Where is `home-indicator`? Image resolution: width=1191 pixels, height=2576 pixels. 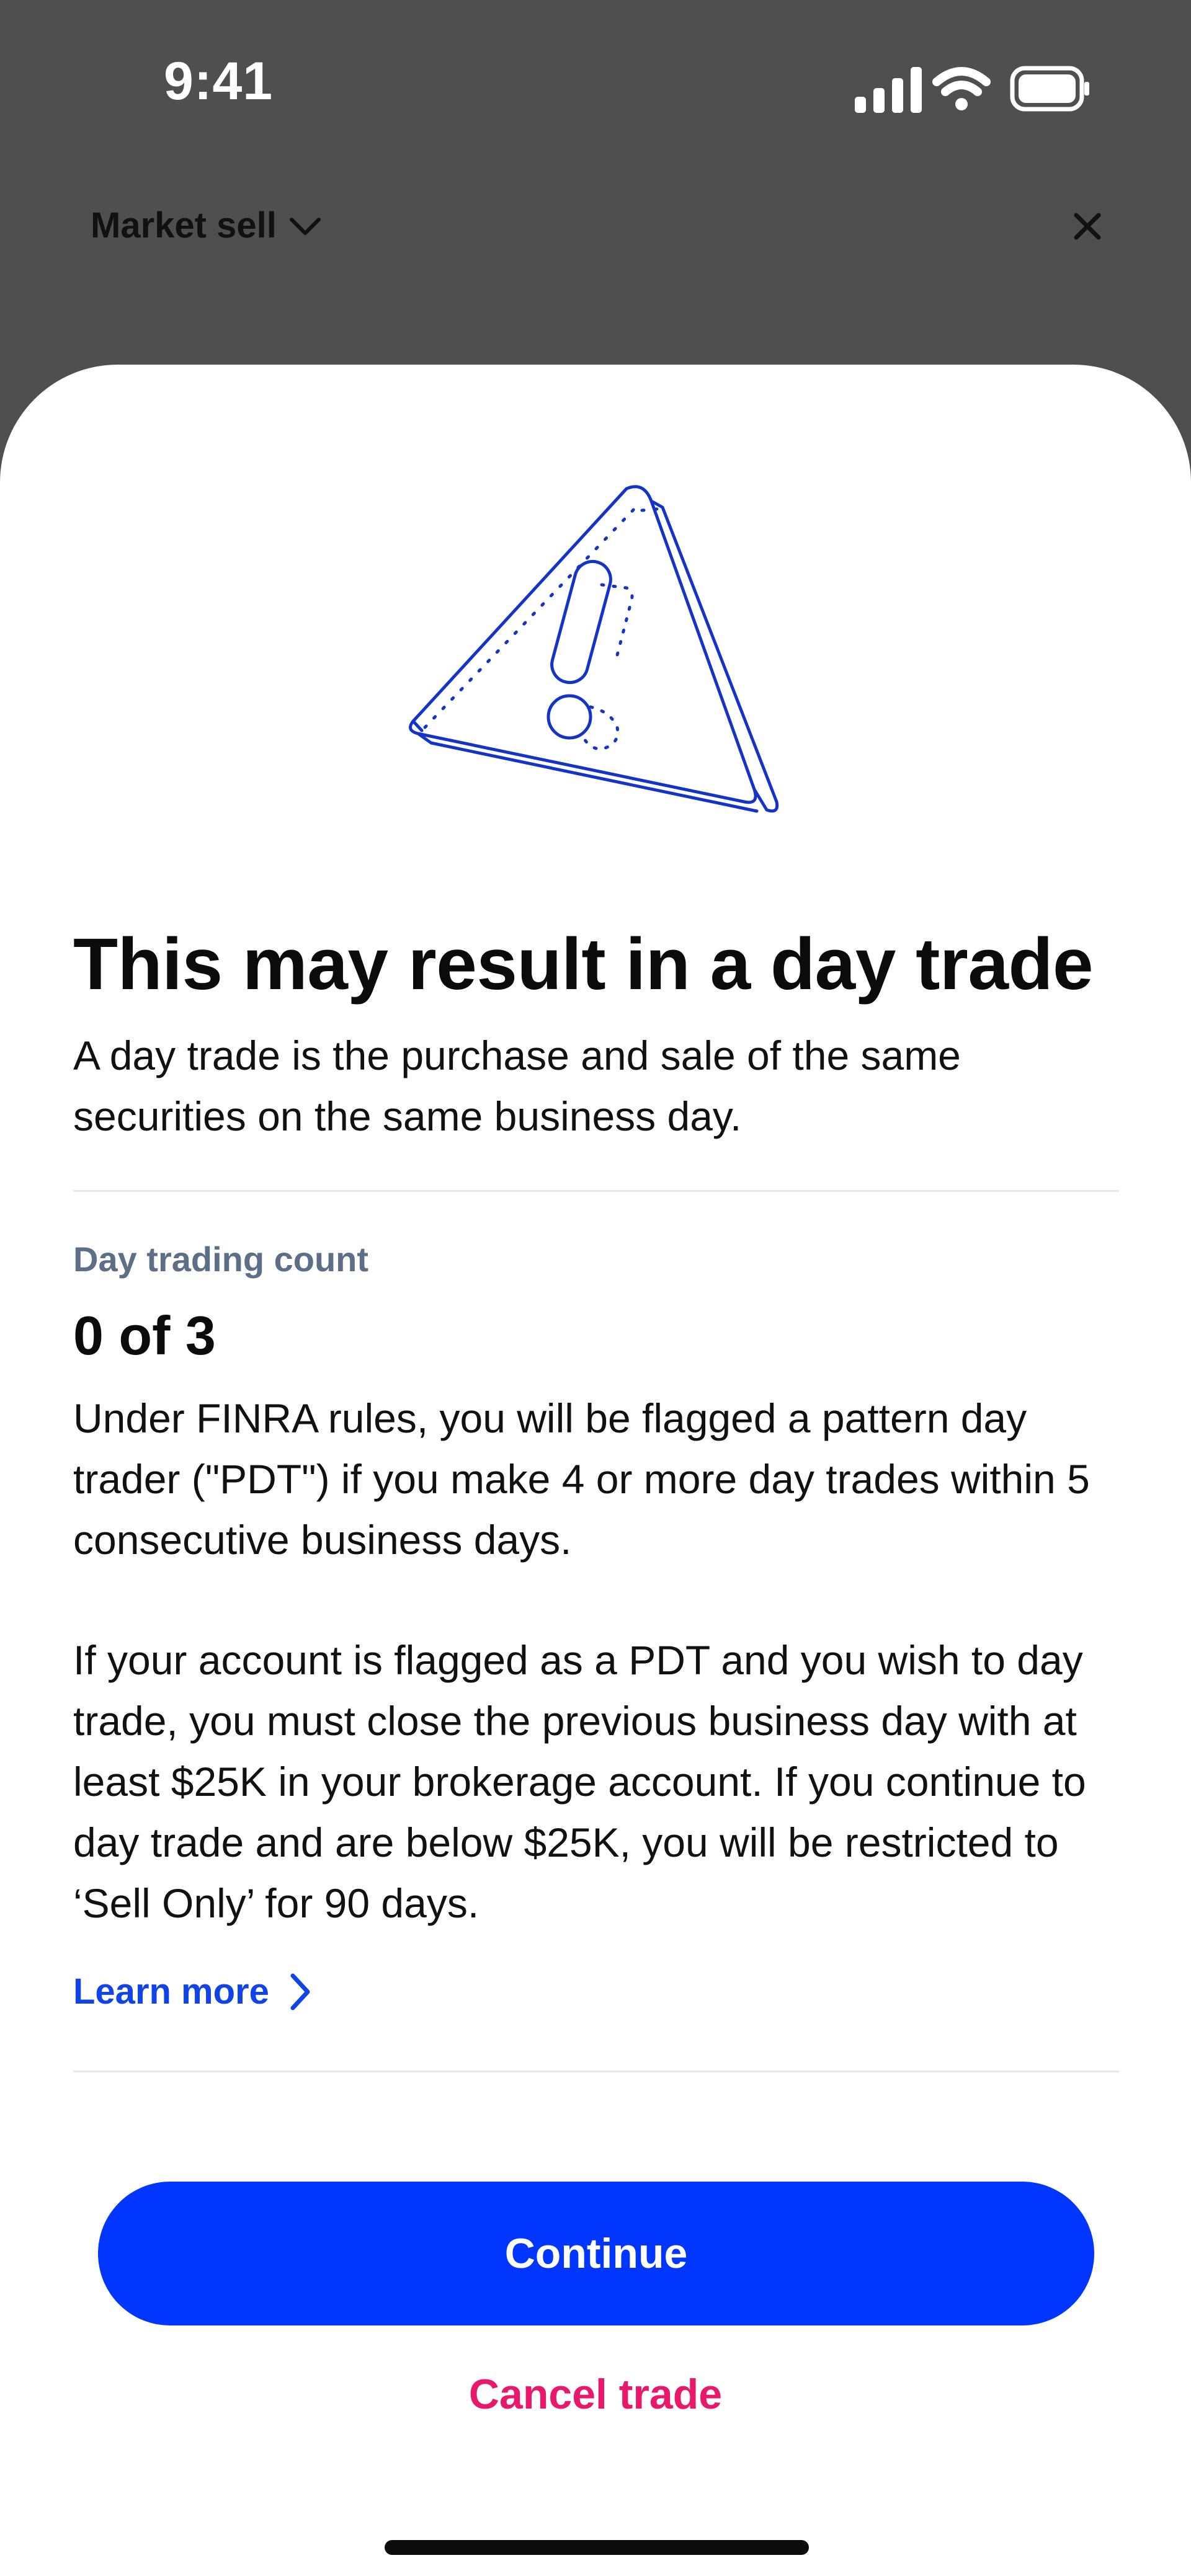 home-indicator is located at coordinates (597, 2547).